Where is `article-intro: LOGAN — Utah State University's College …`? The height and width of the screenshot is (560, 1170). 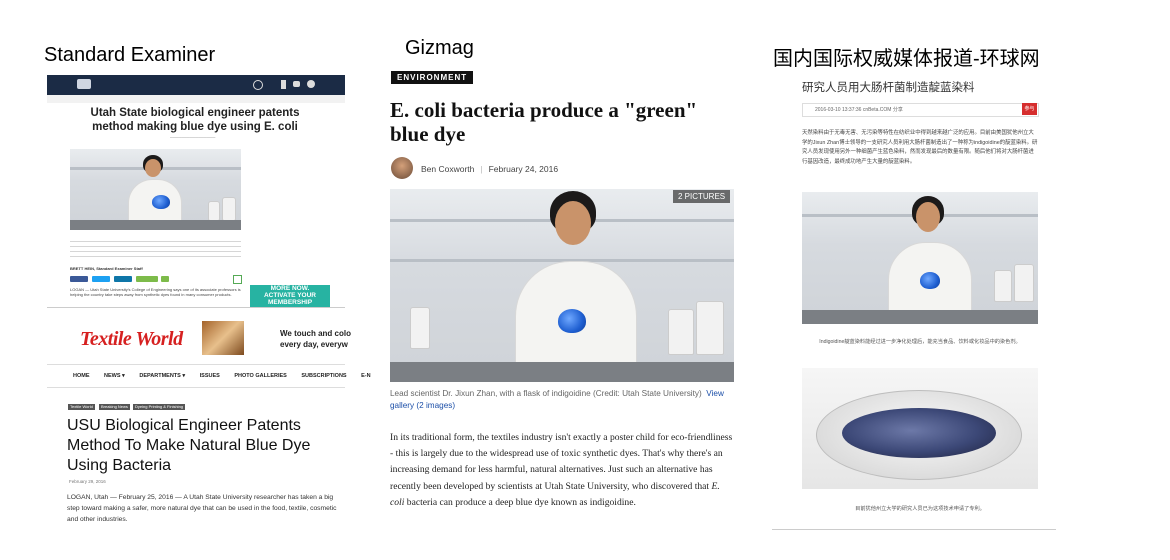
article-intro: LOGAN — Utah State University's College … is located at coordinates (155, 292).